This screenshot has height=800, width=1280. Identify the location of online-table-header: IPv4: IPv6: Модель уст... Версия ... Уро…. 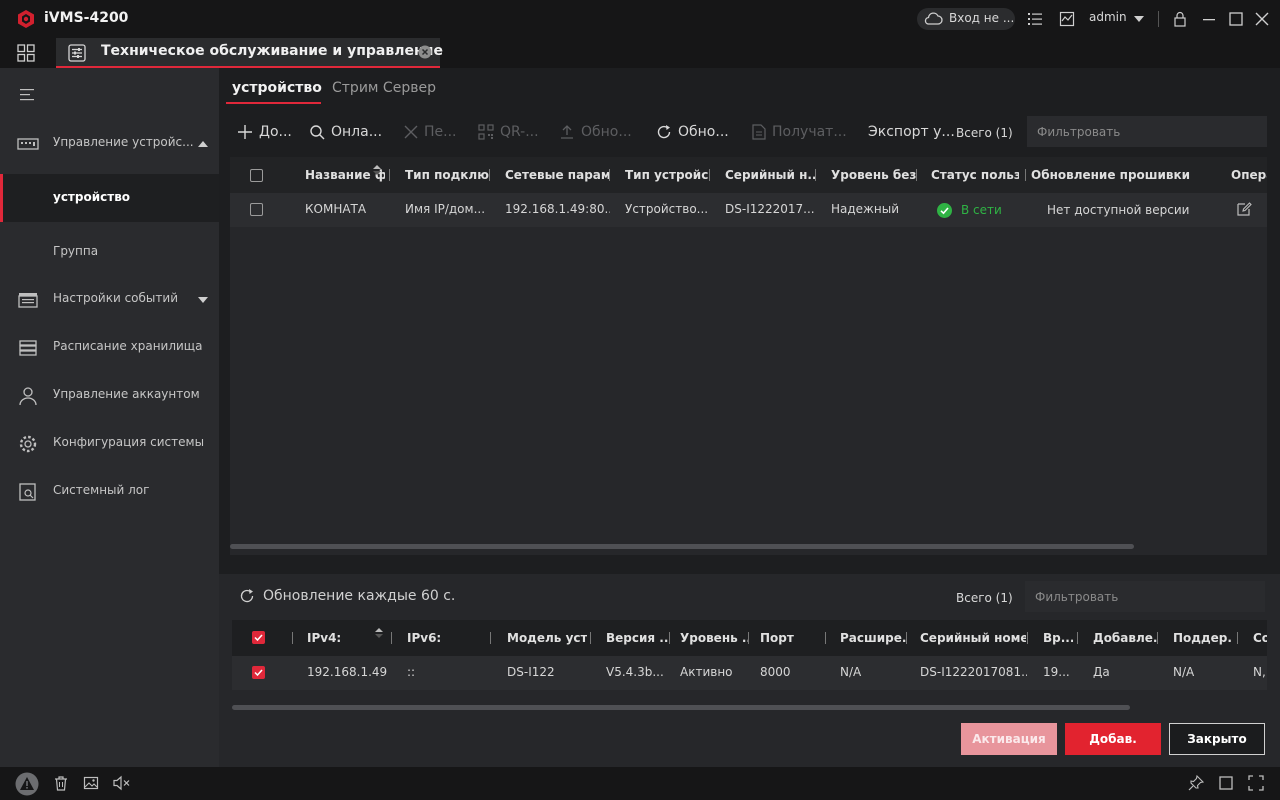
(749, 638).